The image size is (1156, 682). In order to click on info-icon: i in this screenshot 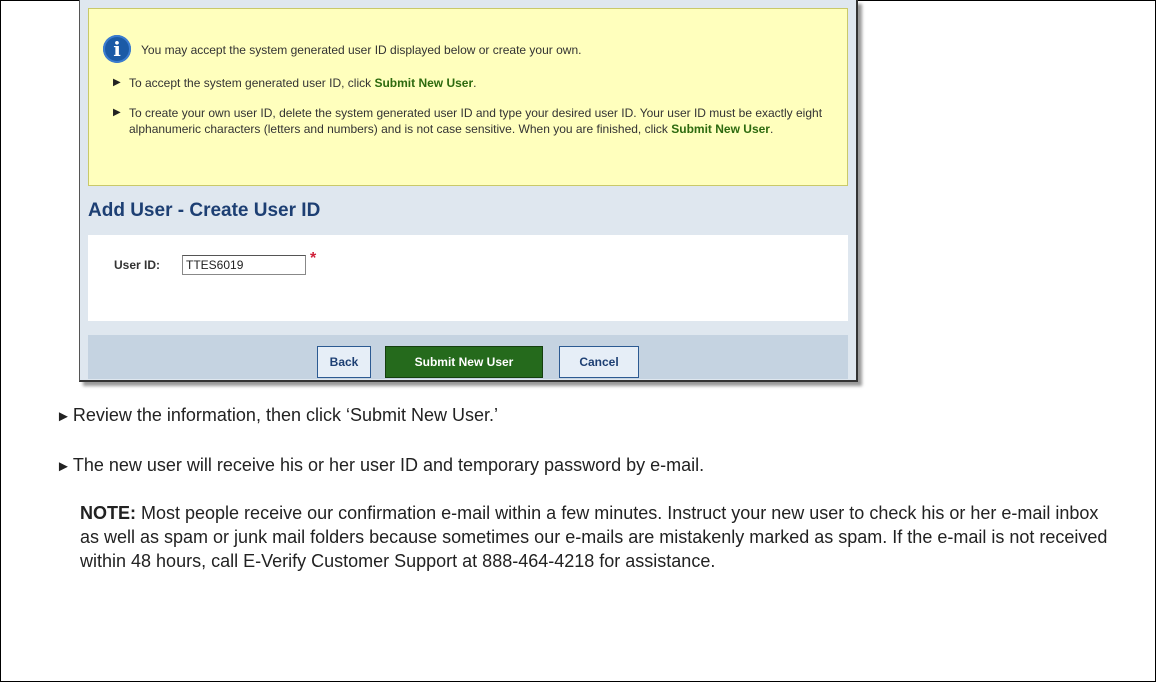, I will do `click(117, 49)`.